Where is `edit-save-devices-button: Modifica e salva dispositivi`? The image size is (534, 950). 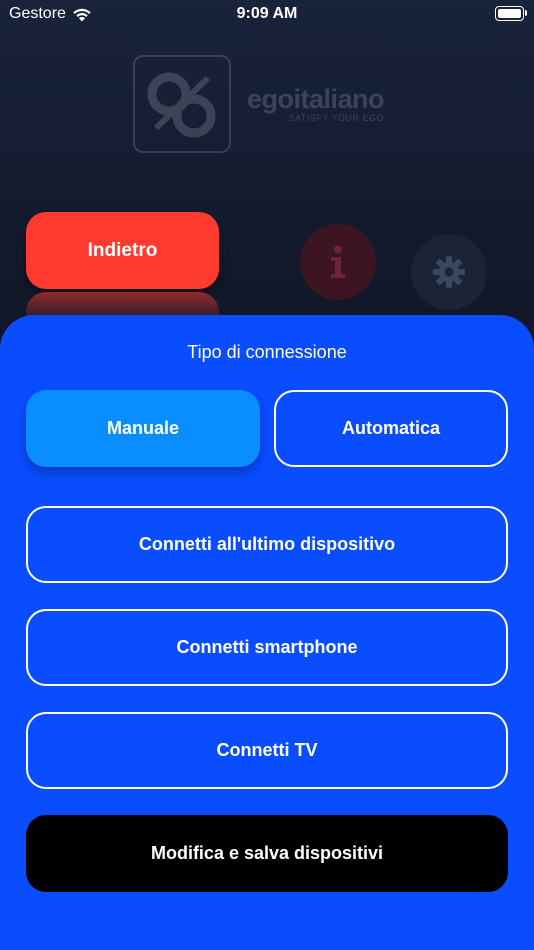
edit-save-devices-button: Modifica e salva dispositivi is located at coordinates (267, 853).